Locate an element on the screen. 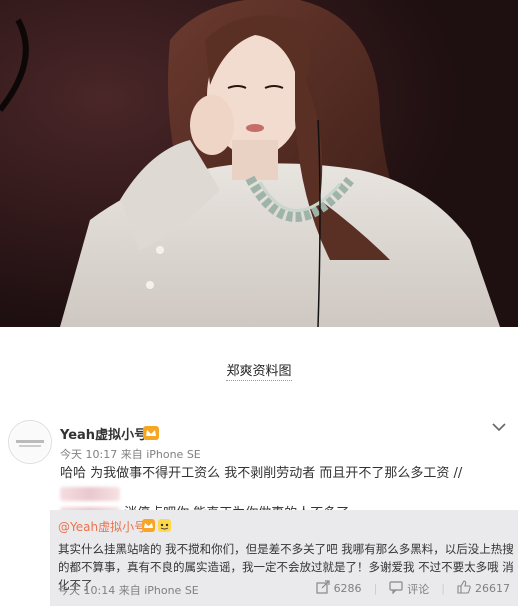 This screenshot has width=518, height=606. share-icon is located at coordinates (322, 588).